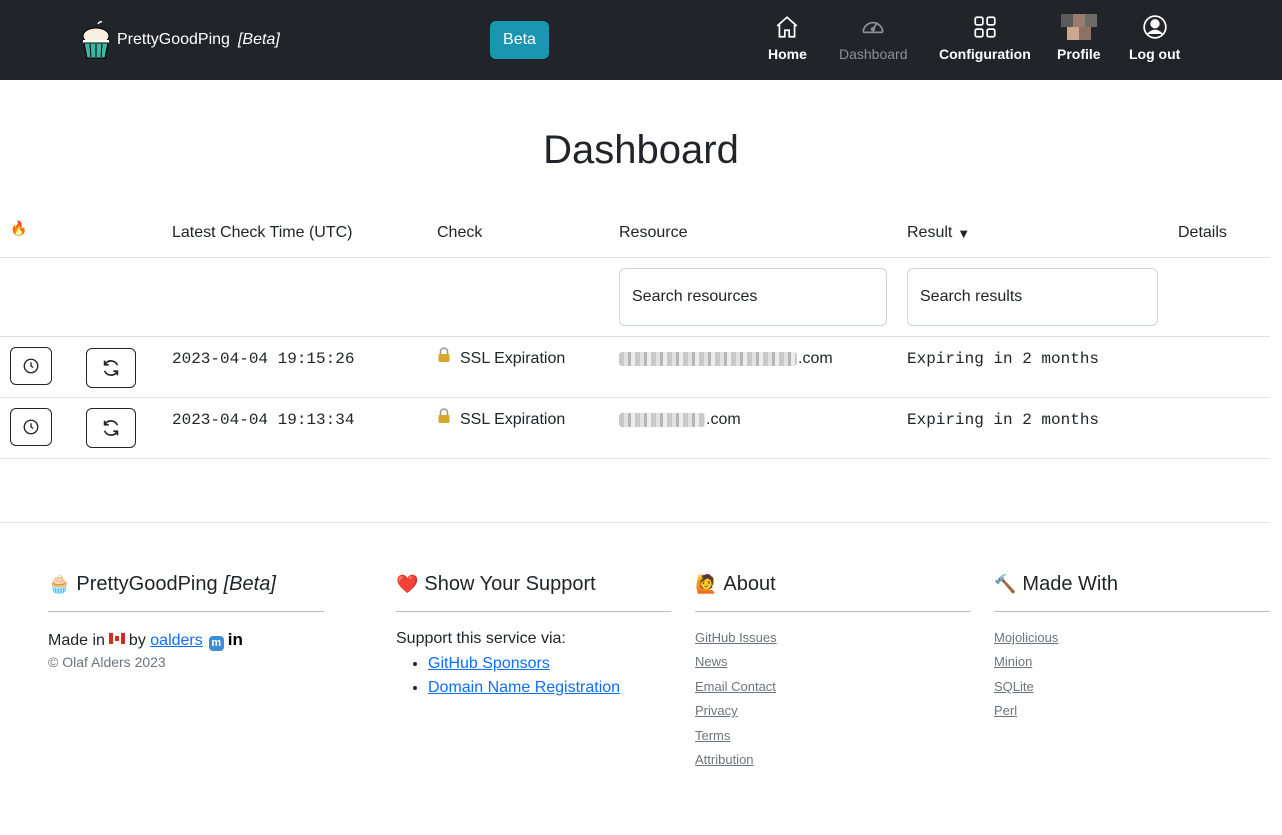 This screenshot has height=835, width=1282. What do you see at coordinates (262, 232) in the screenshot?
I see `header-latest-check-time: Latest Check Time (UTC)` at bounding box center [262, 232].